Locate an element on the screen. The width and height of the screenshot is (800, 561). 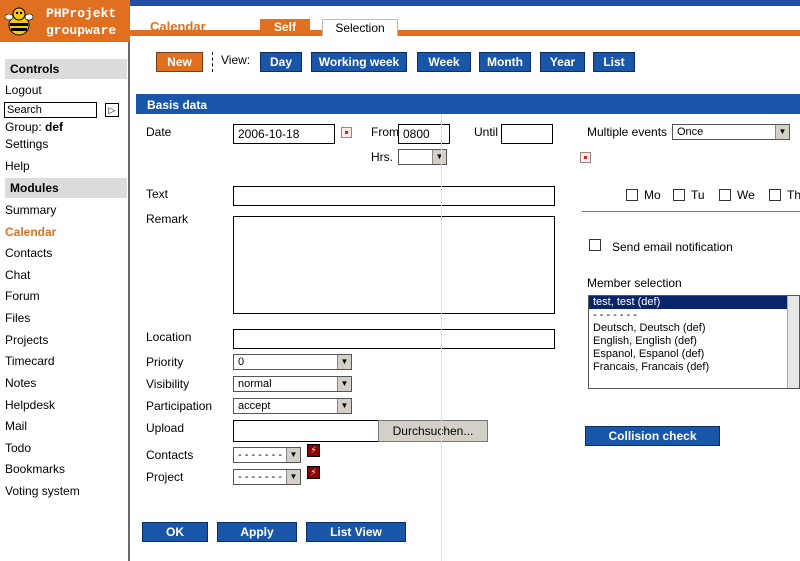
sidebar-item-notes: Notes is located at coordinates (20, 383).